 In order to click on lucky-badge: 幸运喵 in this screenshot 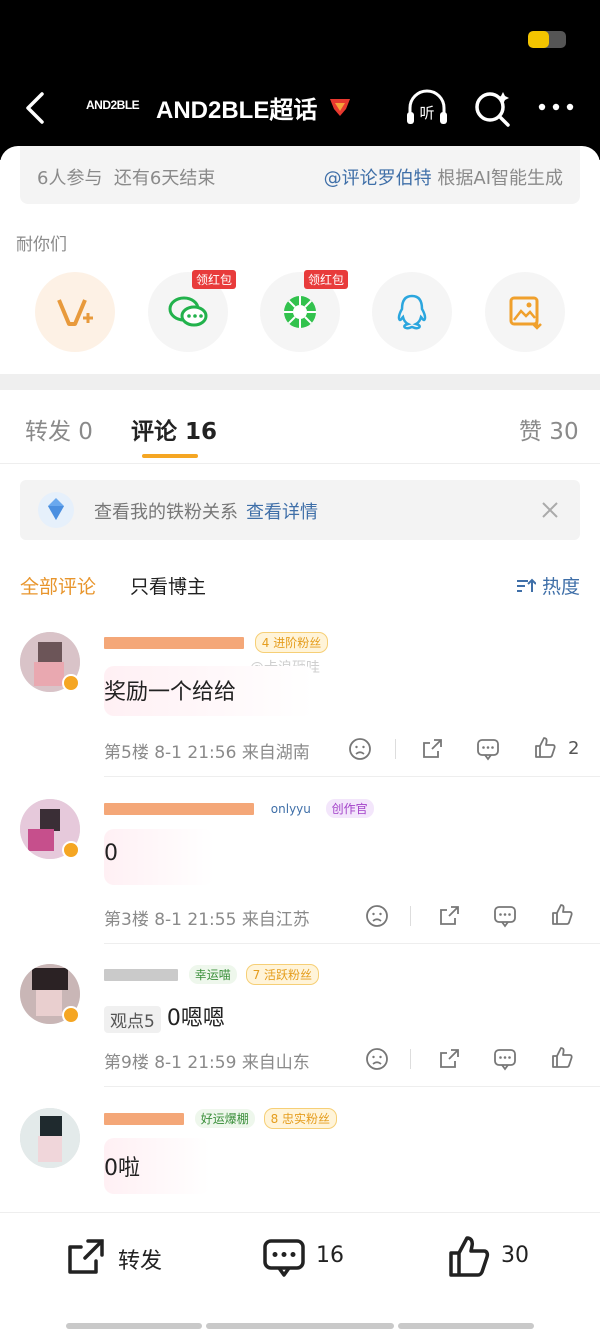, I will do `click(212, 974)`.